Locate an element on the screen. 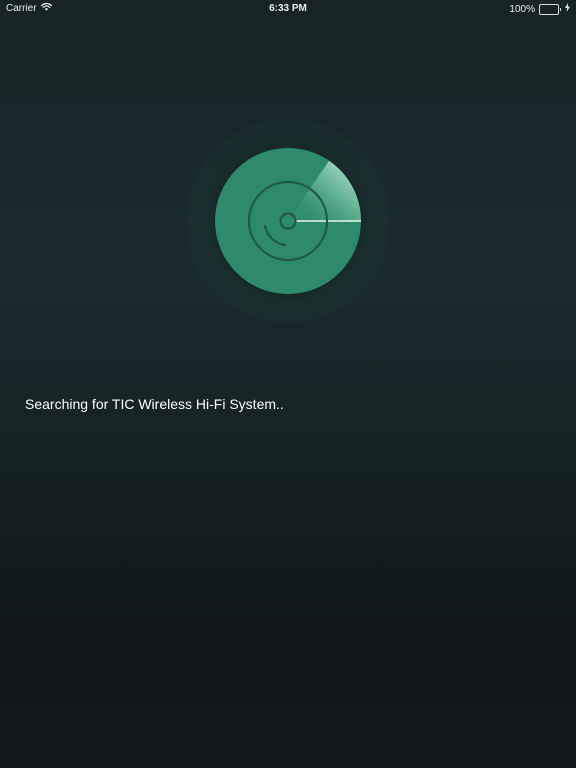  status-bar: Carrier 6:33 PM 100% is located at coordinates (288, 9).